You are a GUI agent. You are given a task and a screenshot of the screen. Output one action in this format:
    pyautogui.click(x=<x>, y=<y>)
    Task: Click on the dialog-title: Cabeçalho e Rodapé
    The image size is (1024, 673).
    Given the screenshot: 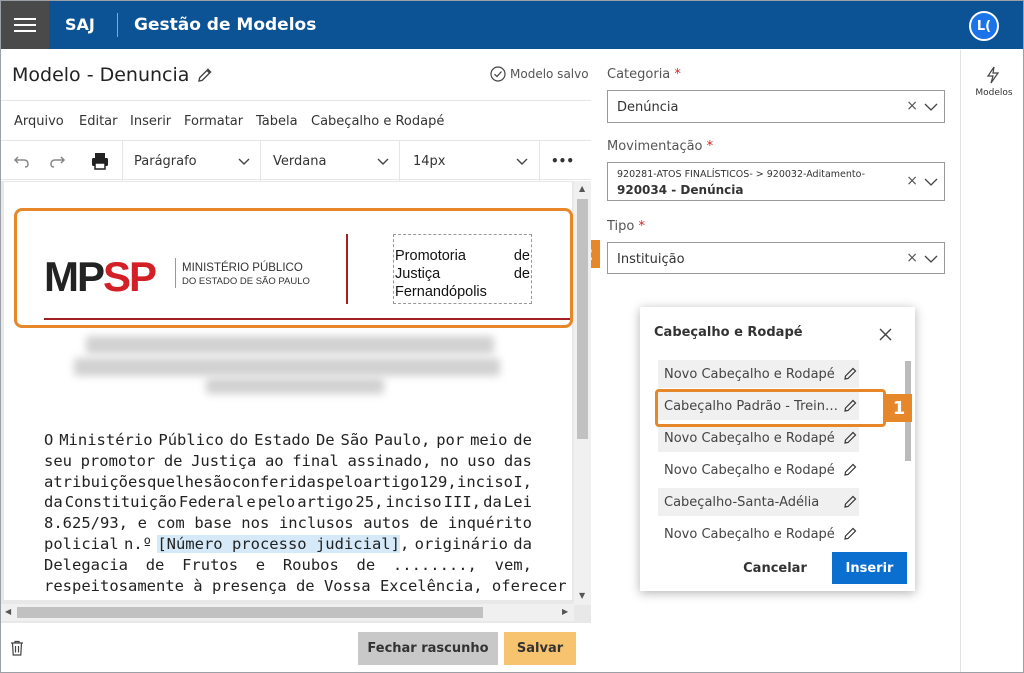 What is the action you would take?
    pyautogui.click(x=728, y=332)
    